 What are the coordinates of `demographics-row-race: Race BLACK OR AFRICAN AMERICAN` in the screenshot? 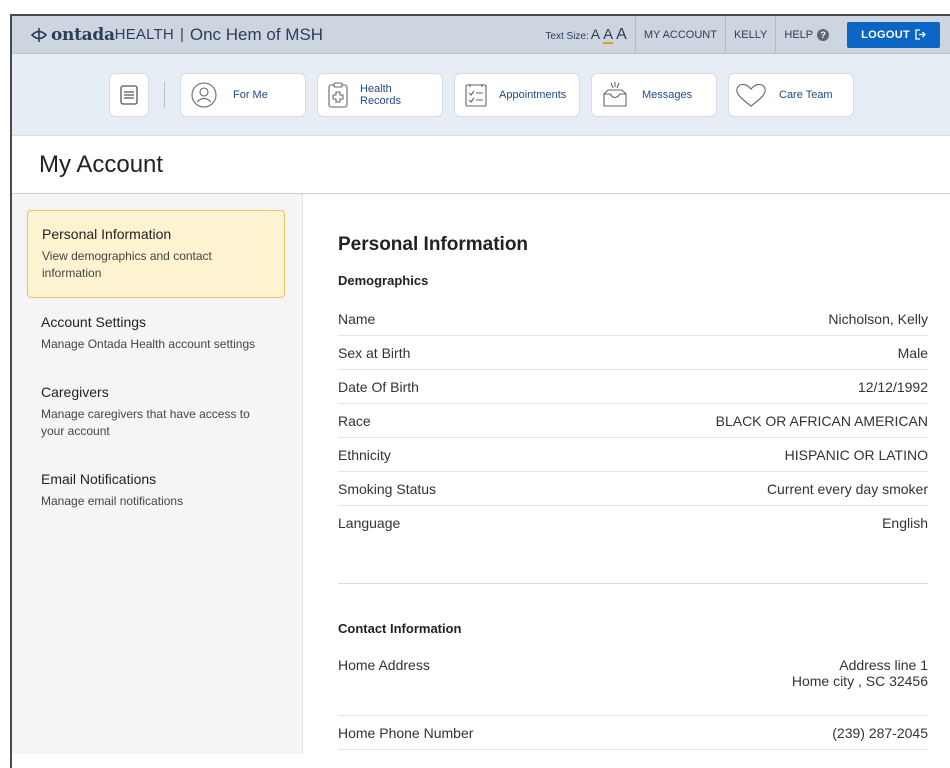 It's located at (633, 421).